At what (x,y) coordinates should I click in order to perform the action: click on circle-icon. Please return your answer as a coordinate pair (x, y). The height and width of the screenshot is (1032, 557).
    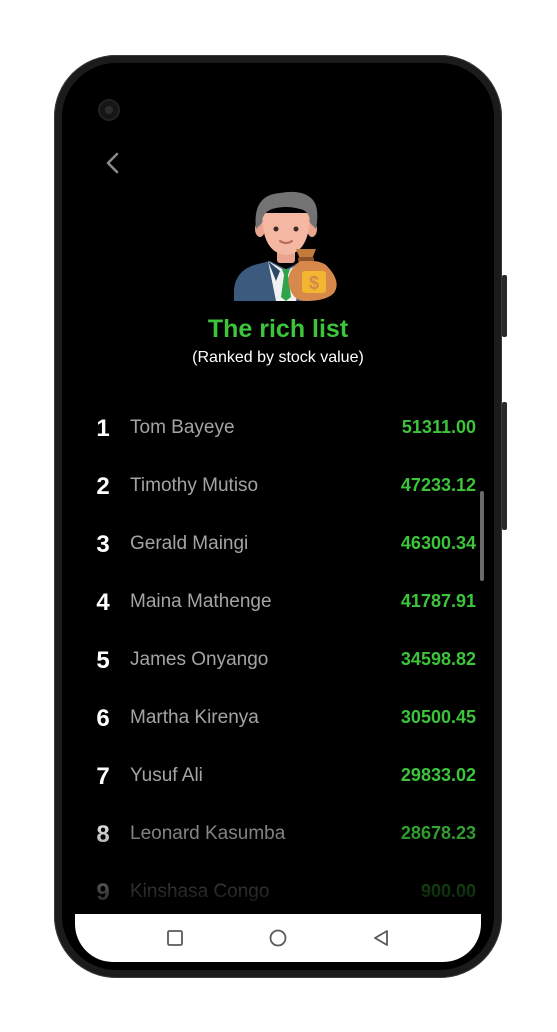
    Looking at the image, I should click on (278, 938).